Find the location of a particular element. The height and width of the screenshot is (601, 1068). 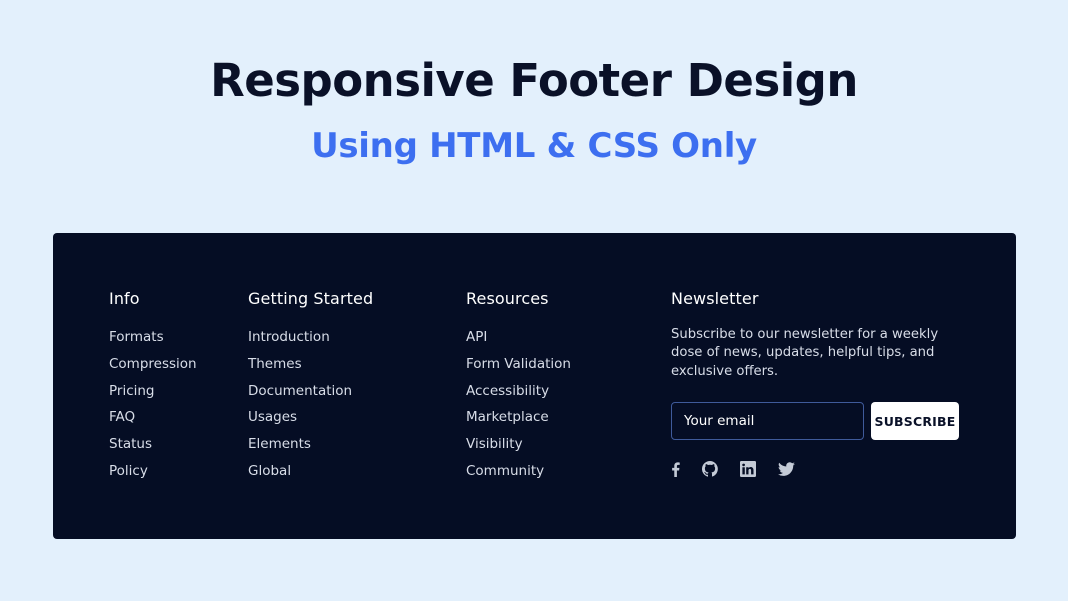

footer-link-marketplace: Marketplace is located at coordinates (507, 417).